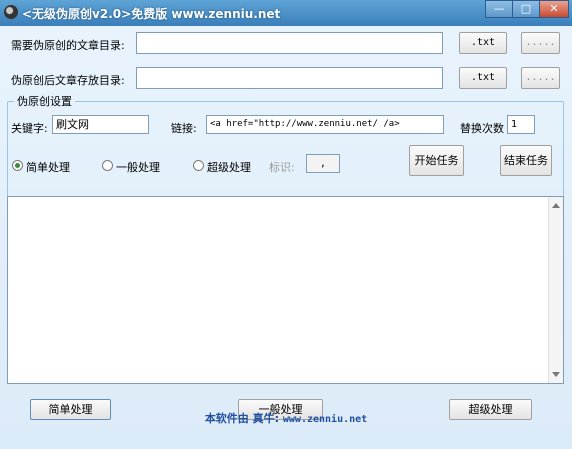 This screenshot has height=449, width=572. I want to click on title-bar: <无级伪原创v2.0>免费版 www.zenniu.net — □ ✕, so click(286, 13).